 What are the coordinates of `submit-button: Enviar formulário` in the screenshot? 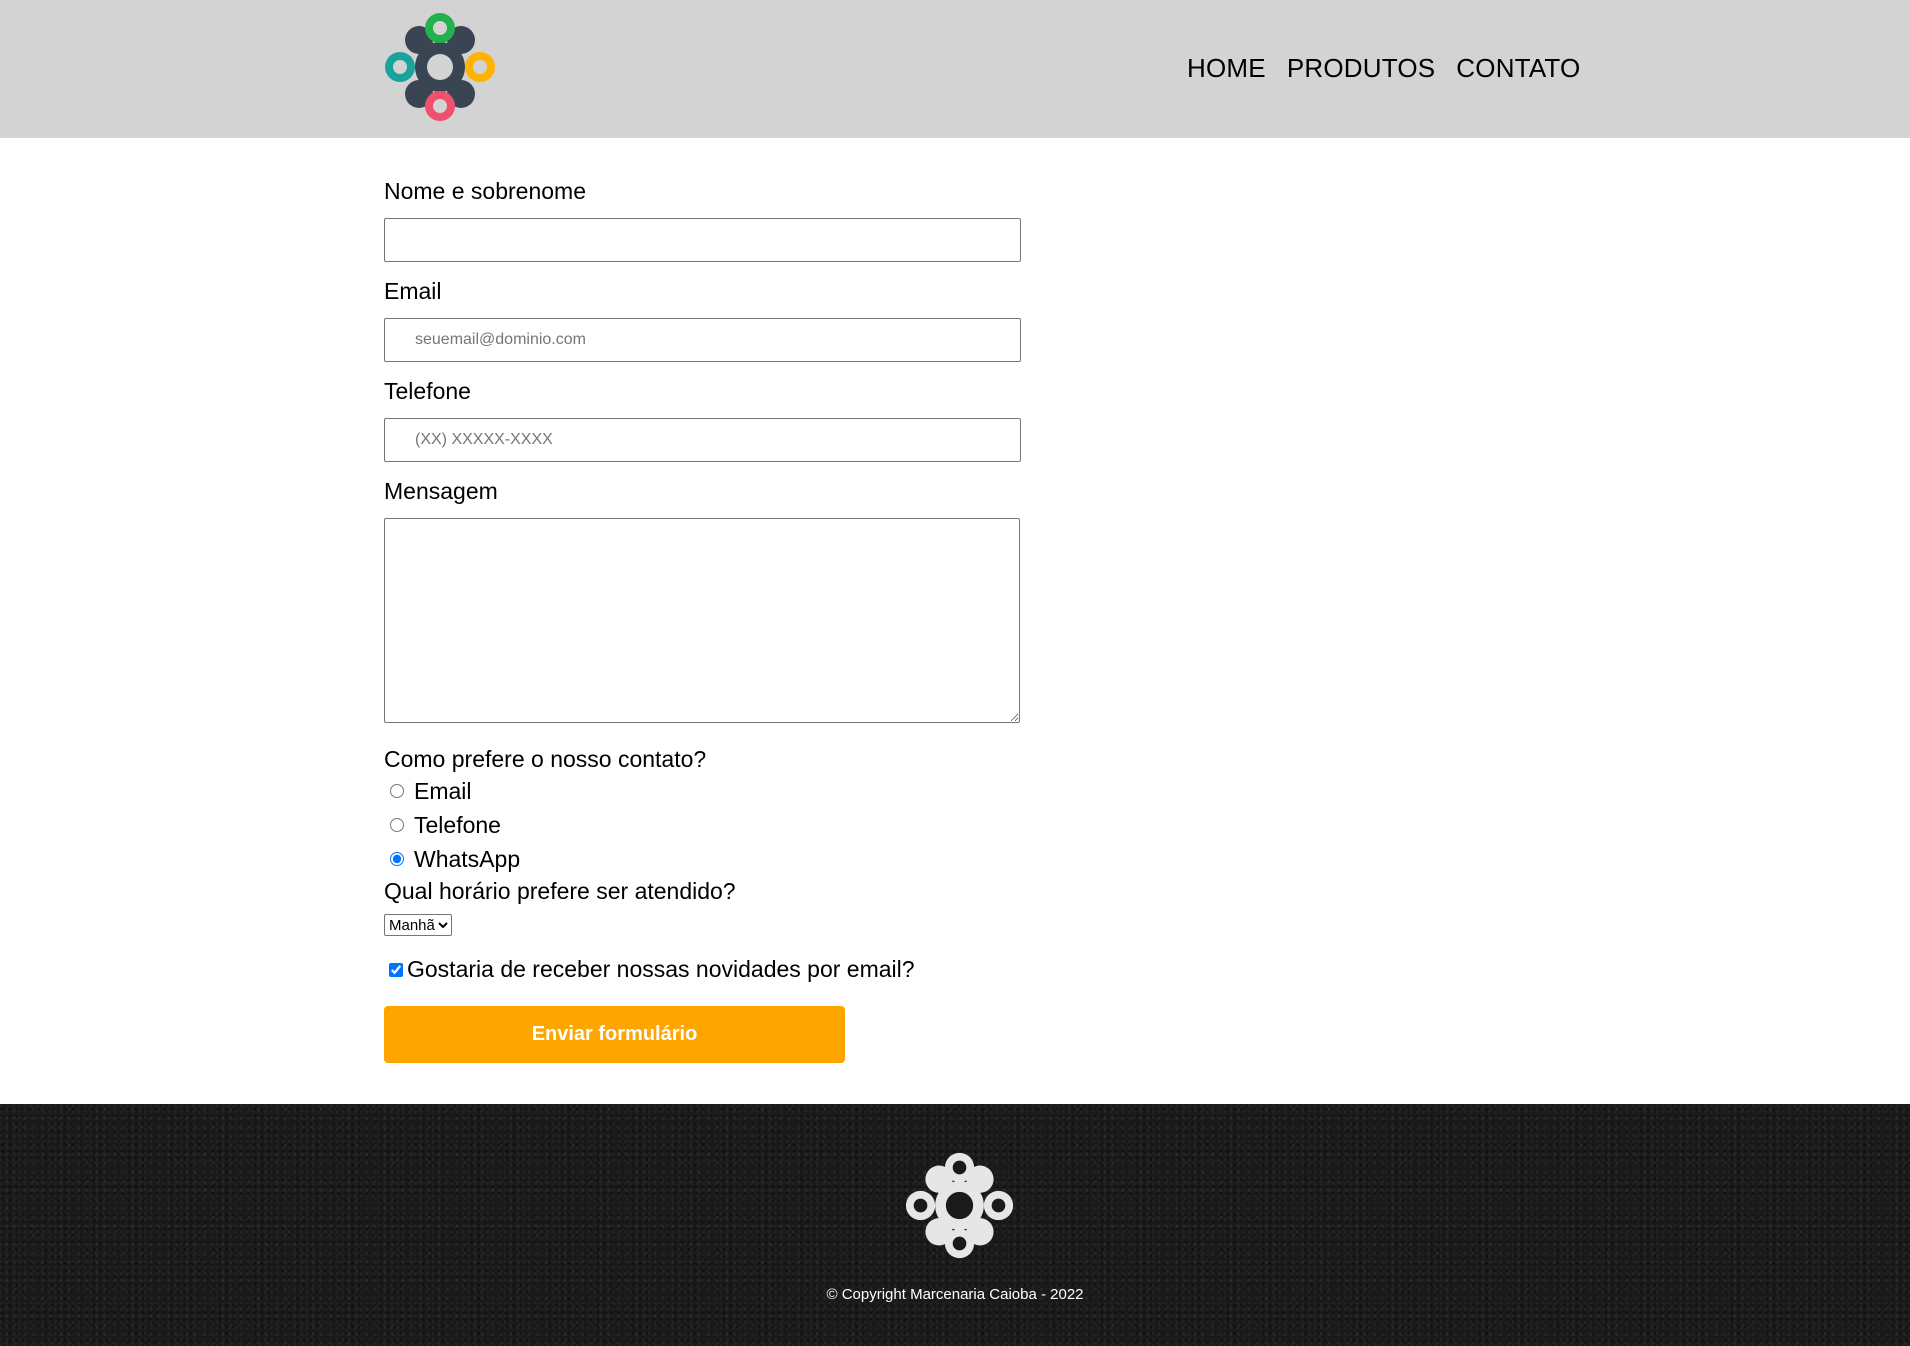 It's located at (614, 1034).